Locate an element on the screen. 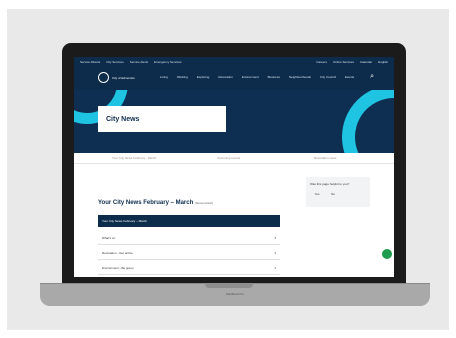 This screenshot has height=338, width=456. utility-link: Online Services is located at coordinates (343, 62).